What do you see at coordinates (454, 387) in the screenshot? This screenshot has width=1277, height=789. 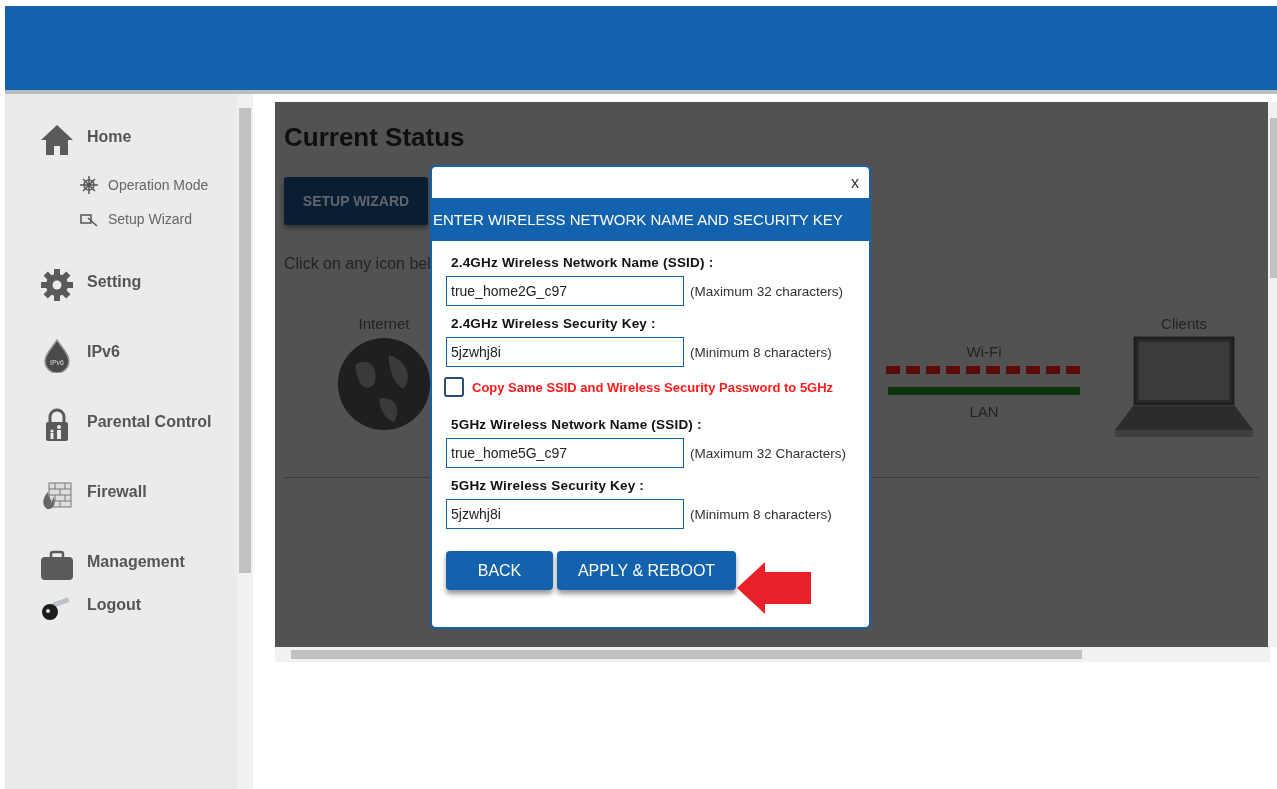 I see `checkbox` at bounding box center [454, 387].